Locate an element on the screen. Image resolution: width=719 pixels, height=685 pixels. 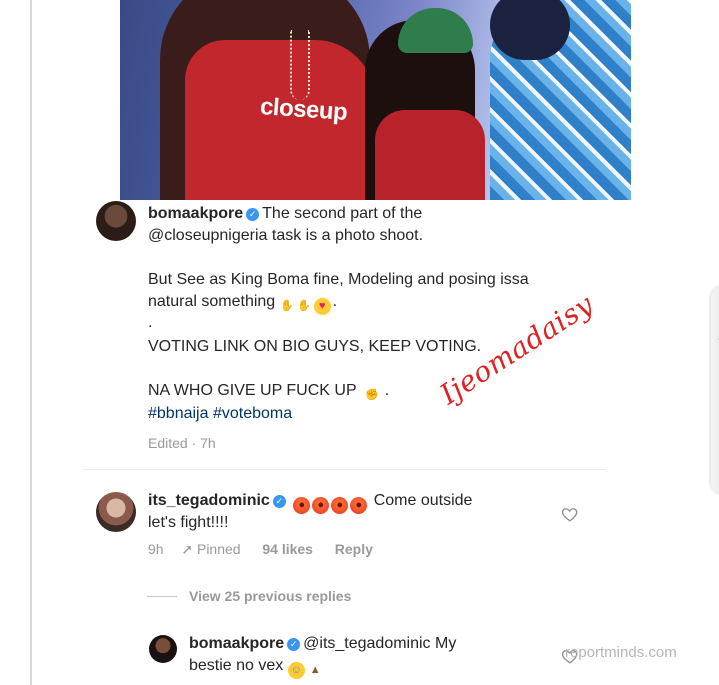
post-author-name: bomaakpore is located at coordinates (195, 213).